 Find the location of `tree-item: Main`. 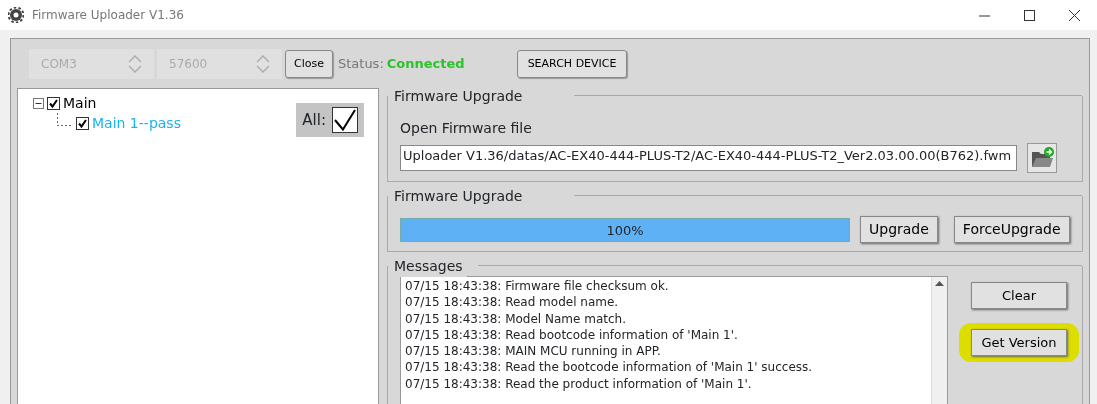

tree-item: Main is located at coordinates (80, 103).